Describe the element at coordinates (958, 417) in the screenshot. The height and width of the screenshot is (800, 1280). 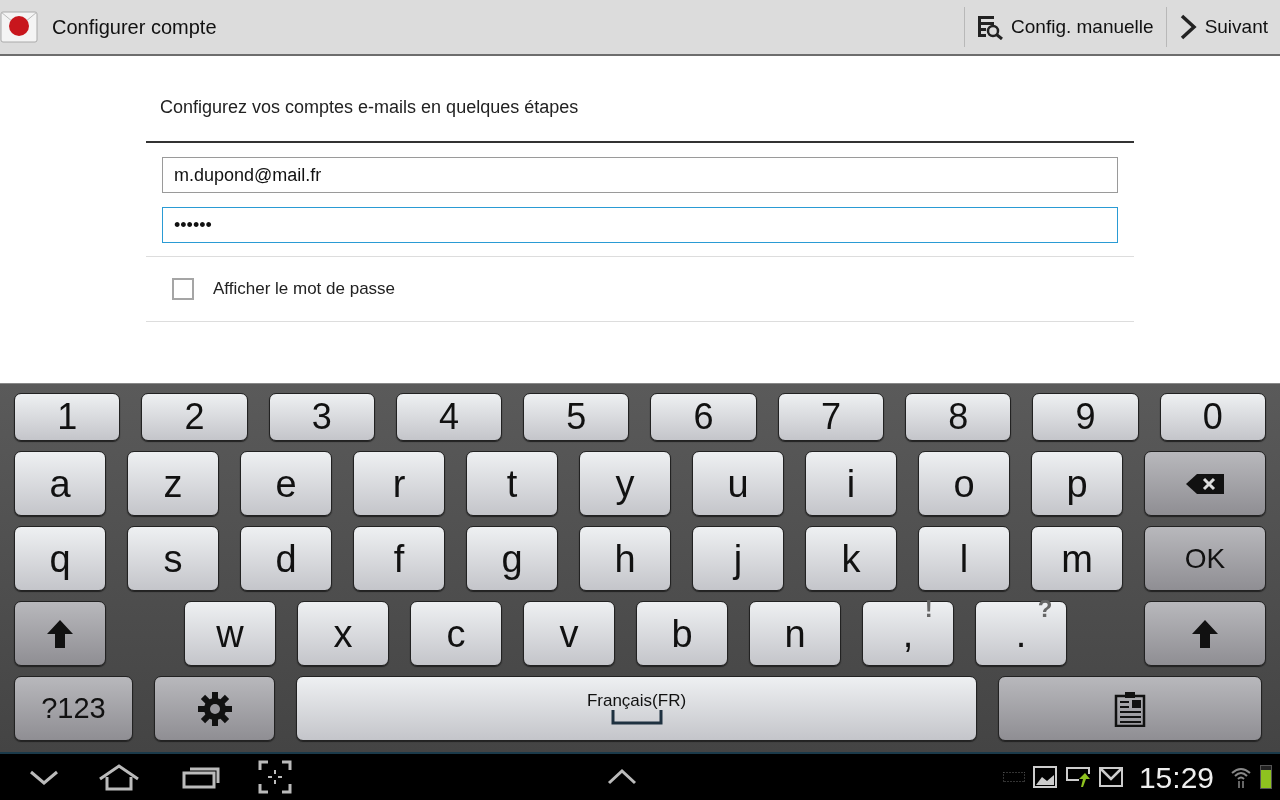
I see `keyboard-key: 8` at that location.